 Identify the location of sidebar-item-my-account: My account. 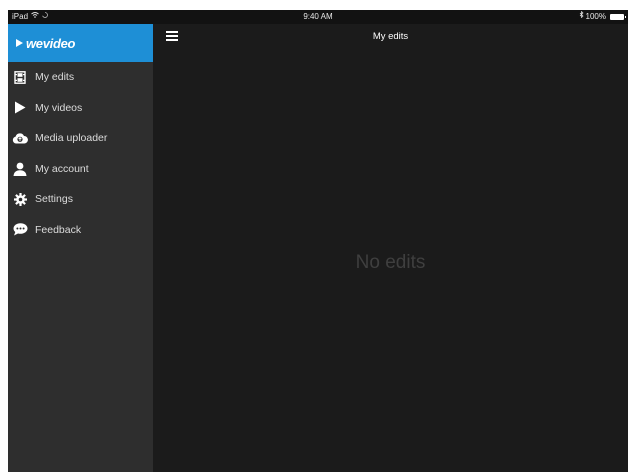
(80, 169).